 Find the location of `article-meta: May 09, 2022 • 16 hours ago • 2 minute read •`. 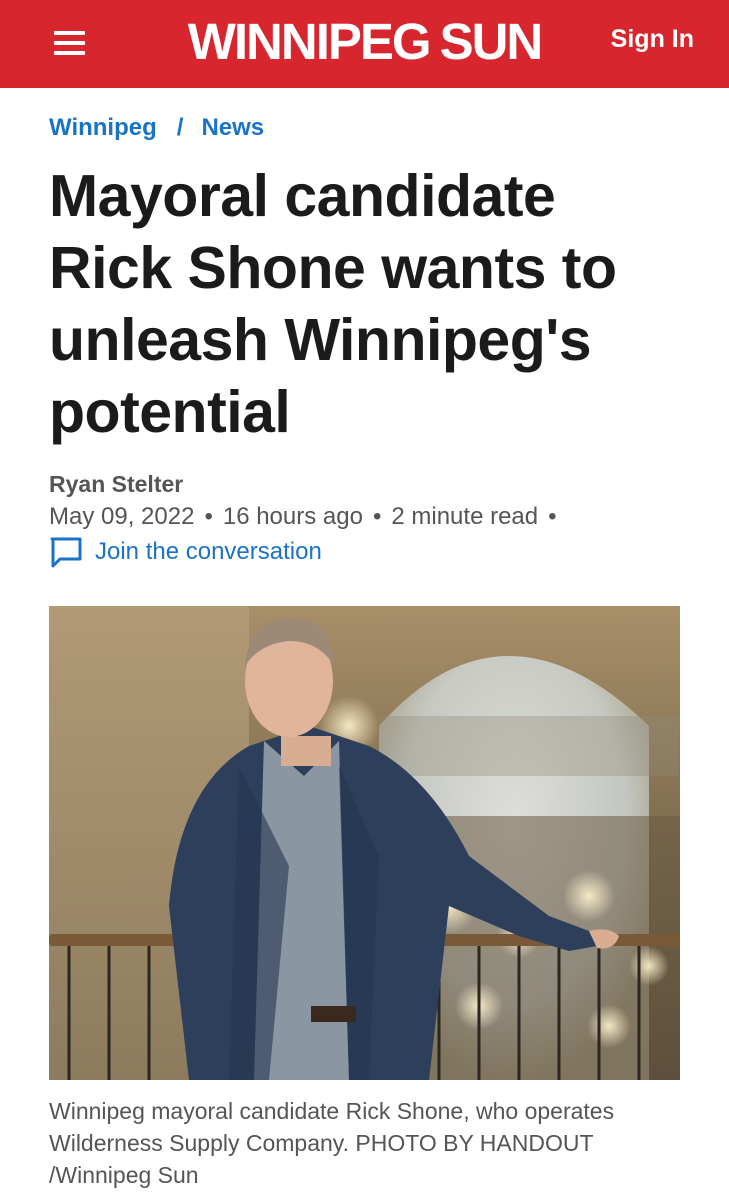

article-meta: May 09, 2022 • 16 hours ago • 2 minute read • is located at coordinates (308, 517).